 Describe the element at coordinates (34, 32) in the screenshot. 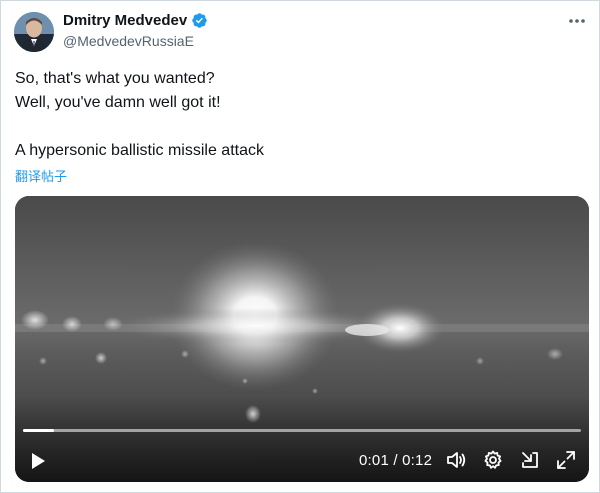

I see `profile-avatar` at that location.